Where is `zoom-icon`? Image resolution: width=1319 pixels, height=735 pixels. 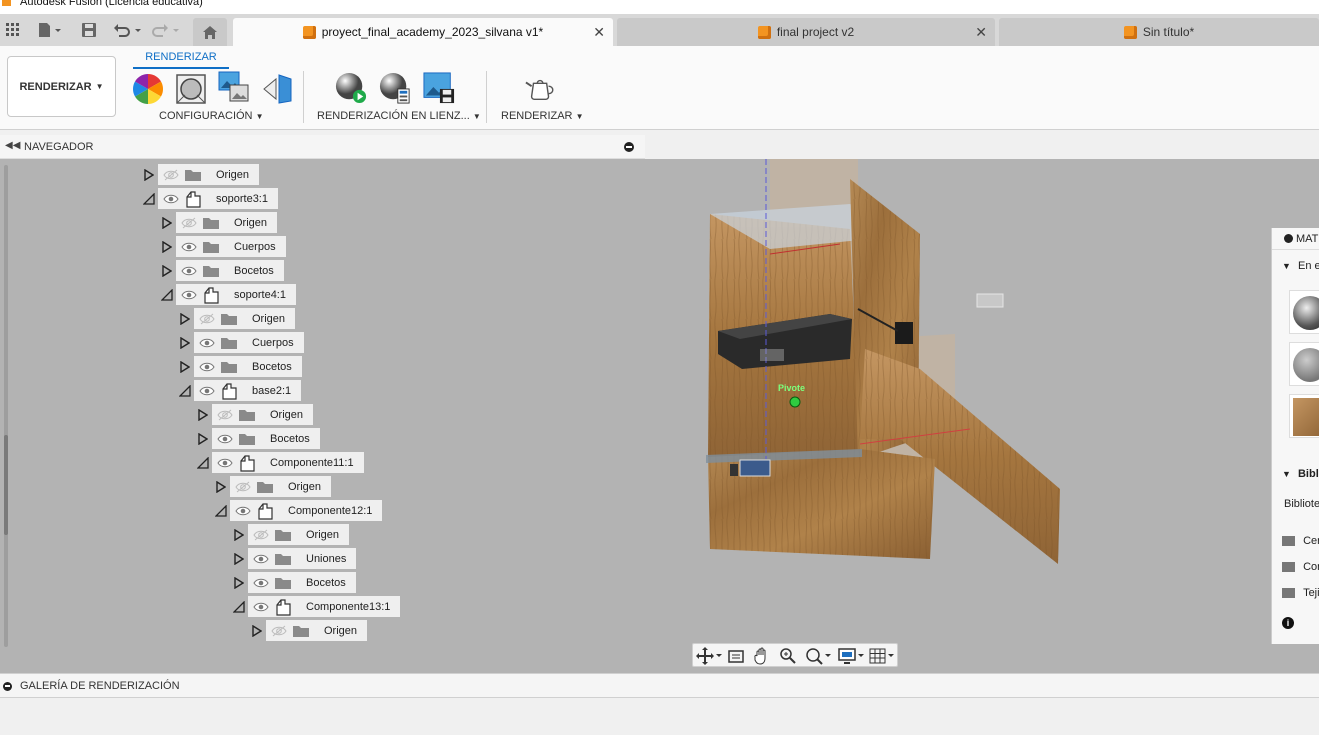 zoom-icon is located at coordinates (788, 656).